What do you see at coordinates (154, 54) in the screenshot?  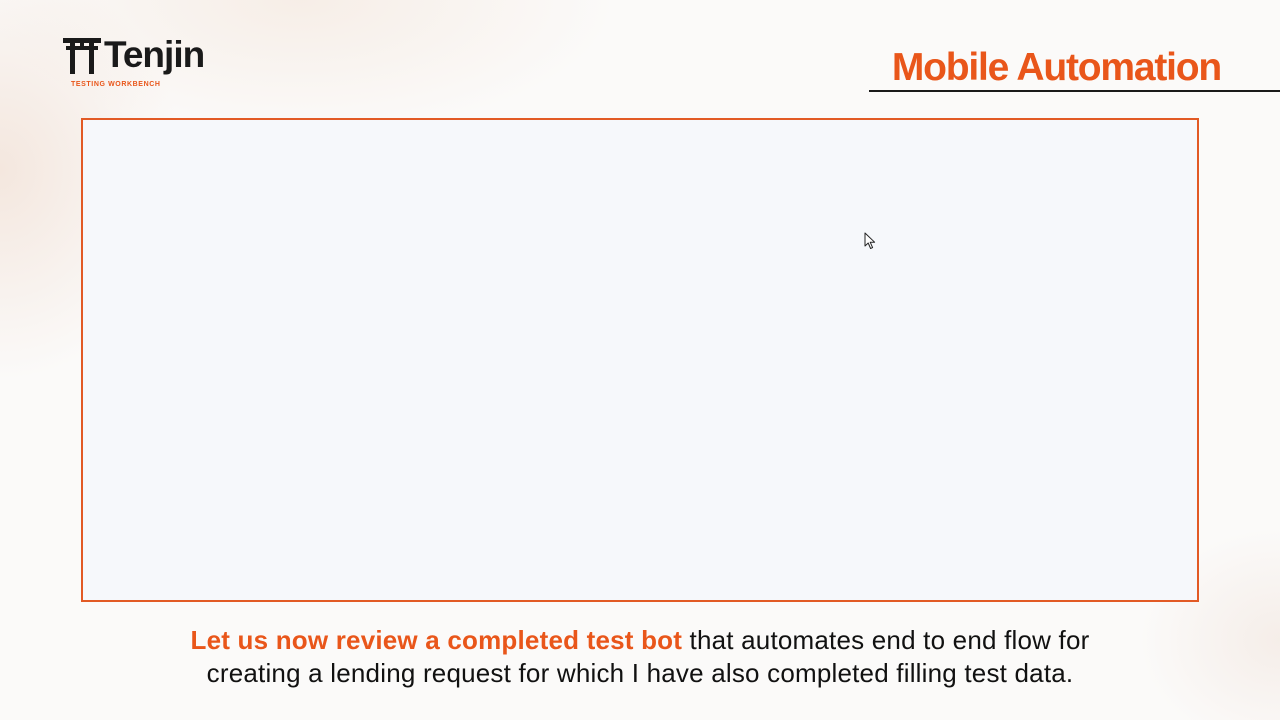 I see `logo-wordmark: Tenjin` at bounding box center [154, 54].